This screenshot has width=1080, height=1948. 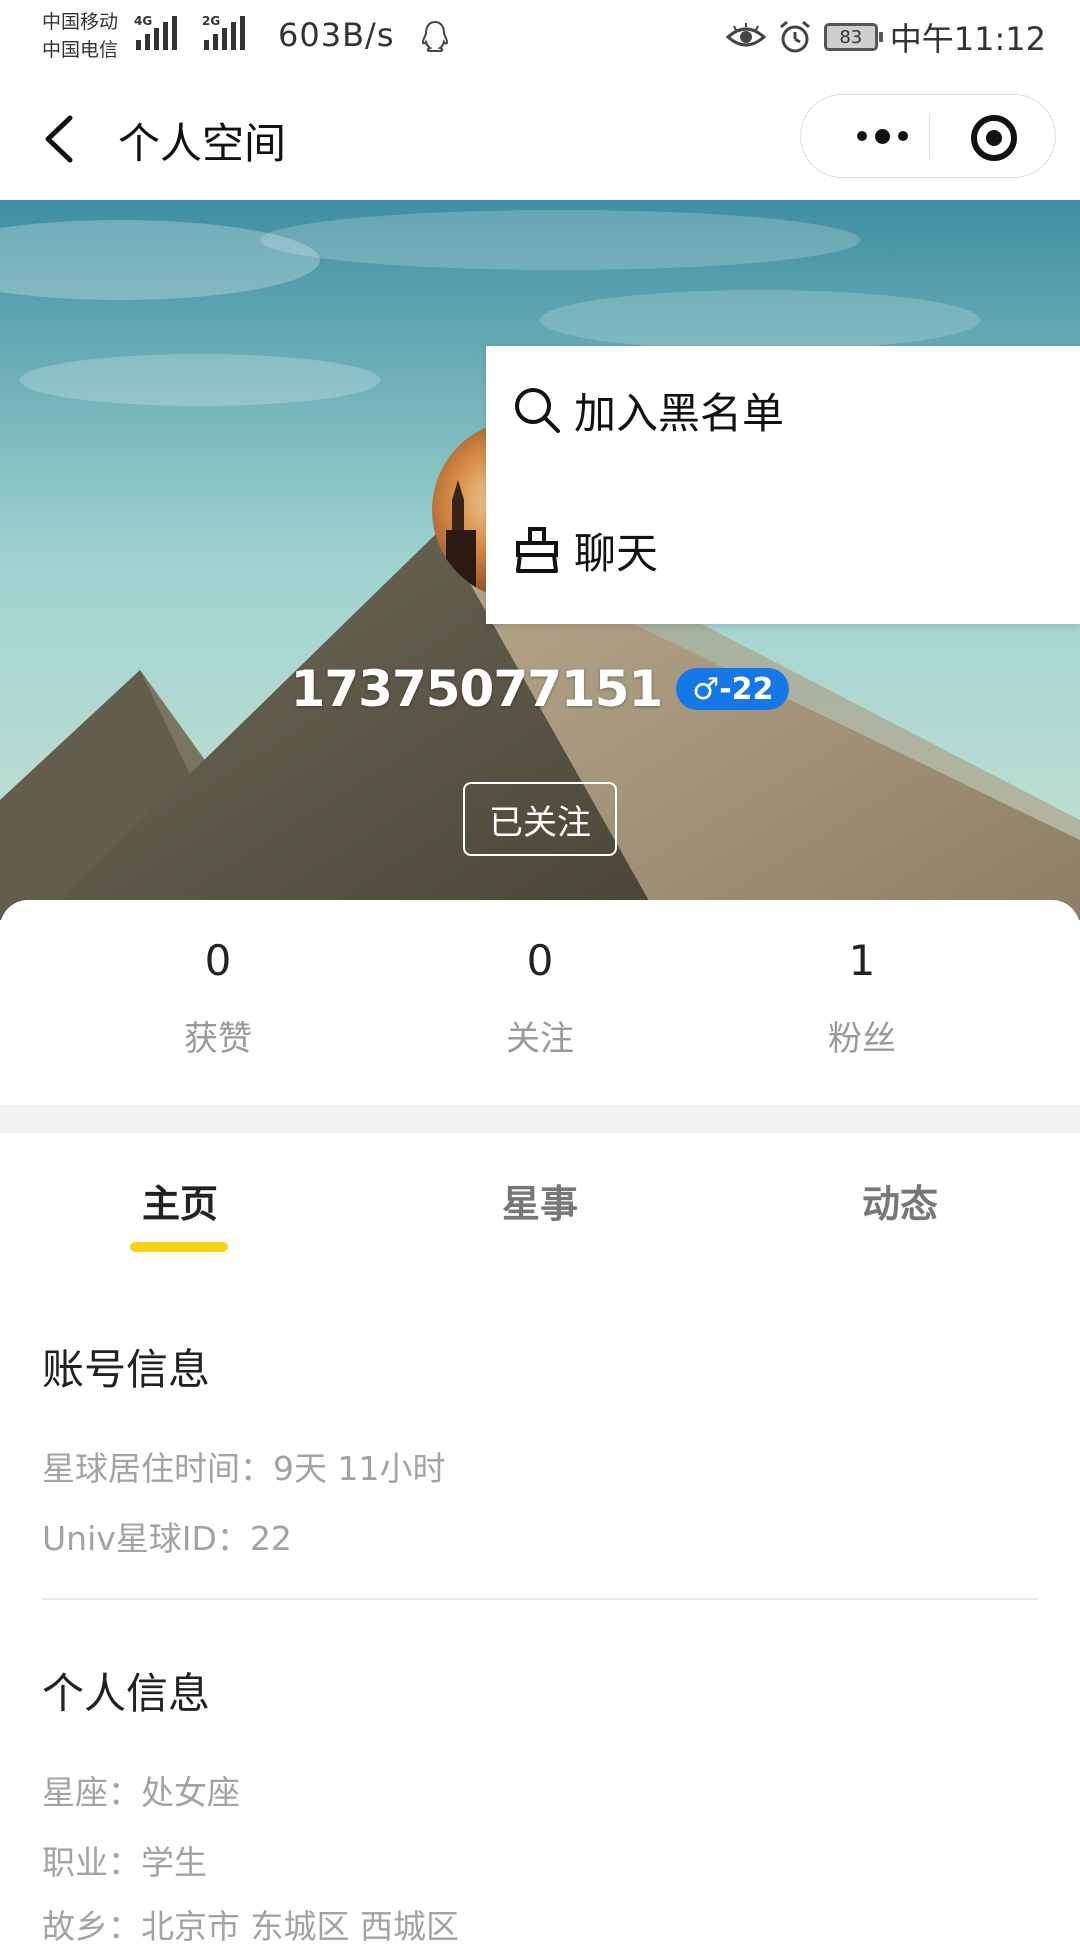 I want to click on more-icon, so click(x=882, y=136).